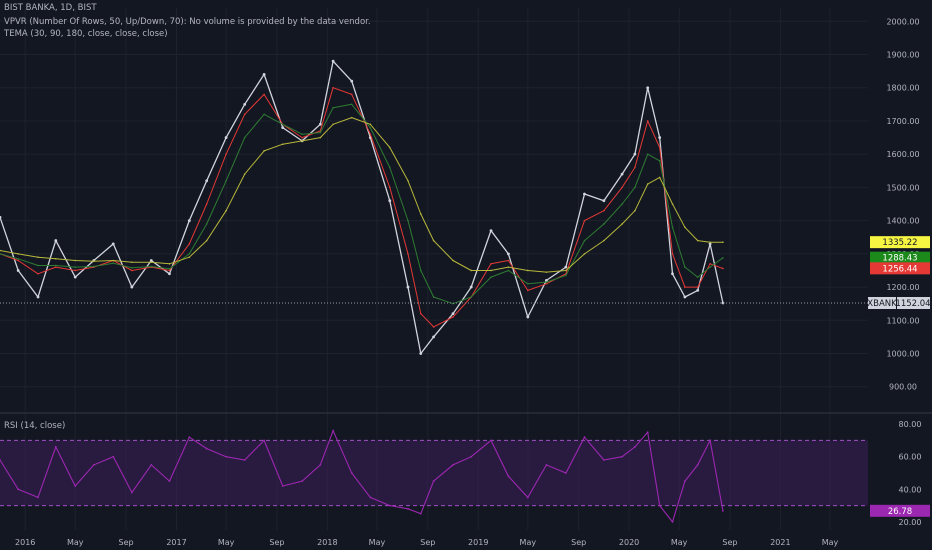 The width and height of the screenshot is (932, 550). I want to click on tema-mid-badge-label: 1288.43, so click(899, 259).